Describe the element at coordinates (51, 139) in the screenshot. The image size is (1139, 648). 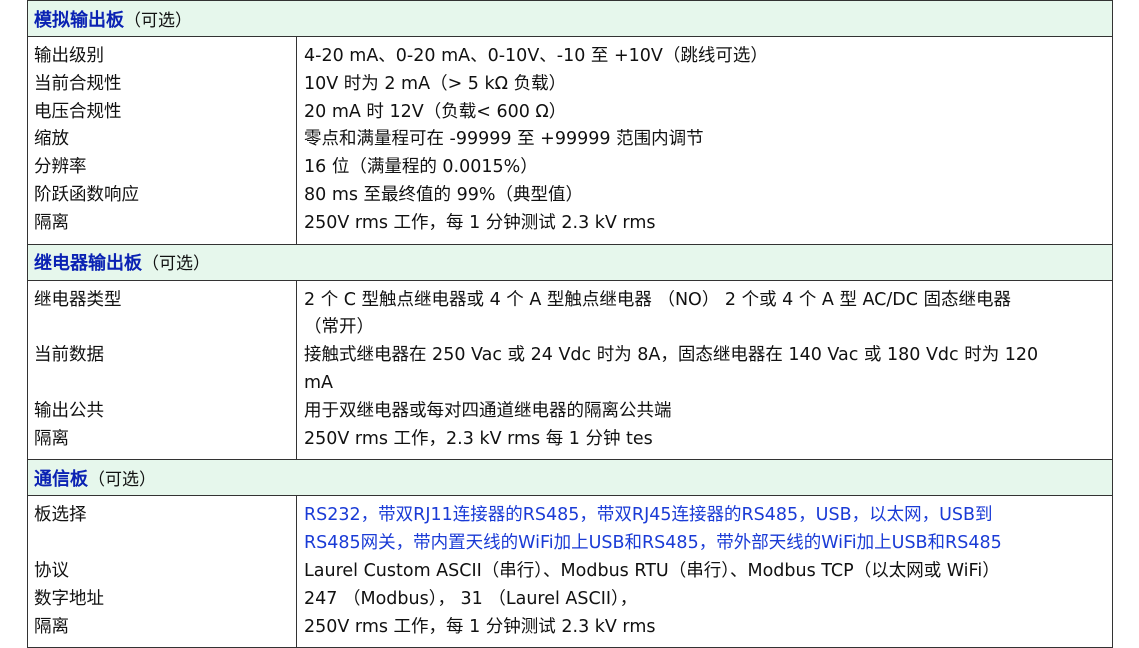
I see `spec-label: 缩放` at that location.